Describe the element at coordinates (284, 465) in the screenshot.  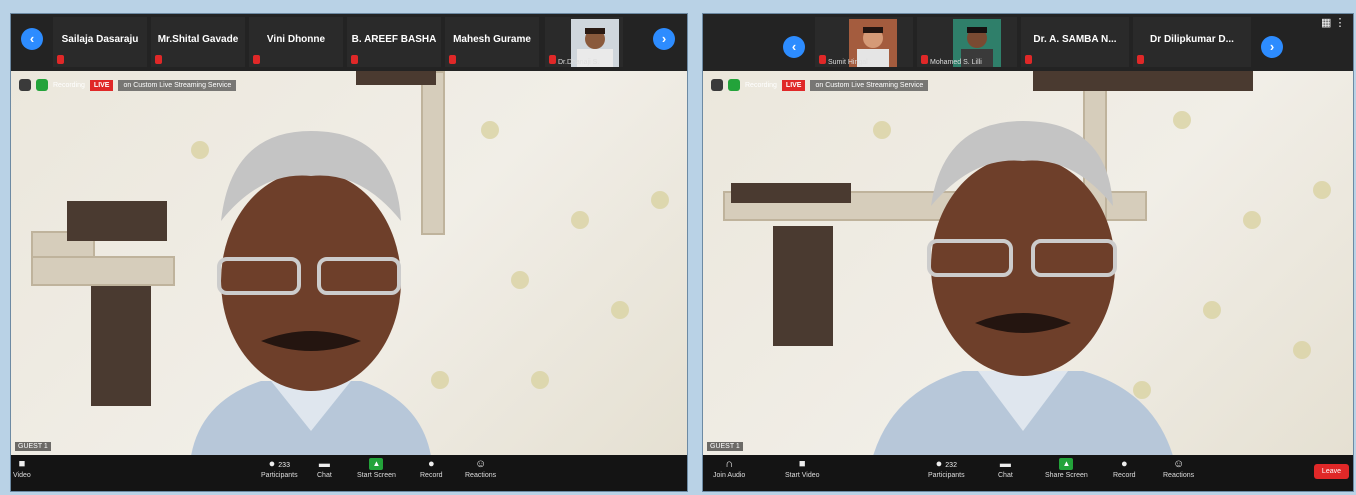
I see `participants-count: 233` at that location.